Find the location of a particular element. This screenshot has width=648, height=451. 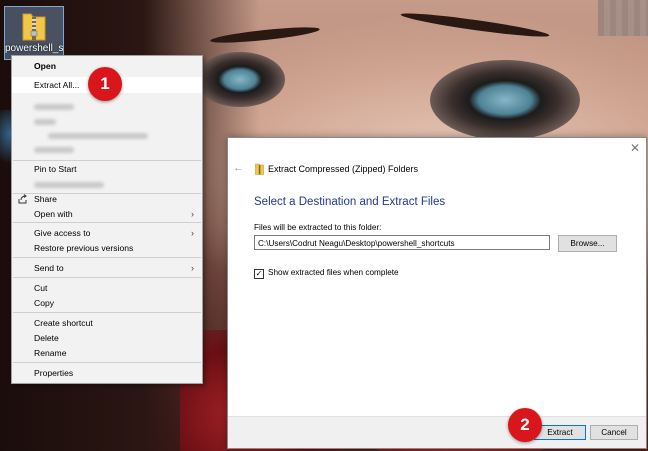

wallpaper-right-eye is located at coordinates (505, 100).